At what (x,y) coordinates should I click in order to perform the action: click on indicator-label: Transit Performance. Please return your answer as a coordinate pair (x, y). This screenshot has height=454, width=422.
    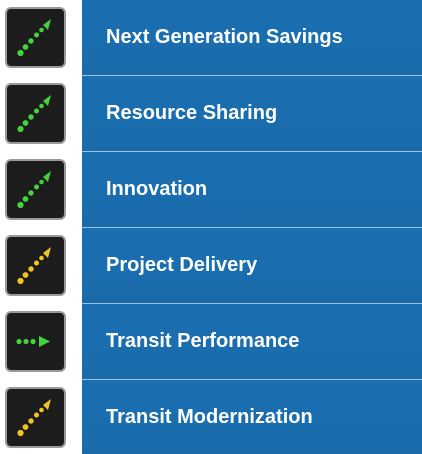
    Looking at the image, I should click on (203, 341).